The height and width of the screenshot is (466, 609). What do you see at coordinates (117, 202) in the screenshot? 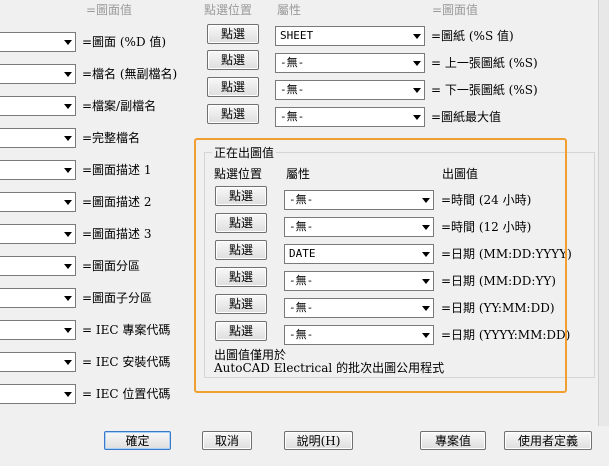
I see `left-attr-label-6: =圖面描述 2` at bounding box center [117, 202].